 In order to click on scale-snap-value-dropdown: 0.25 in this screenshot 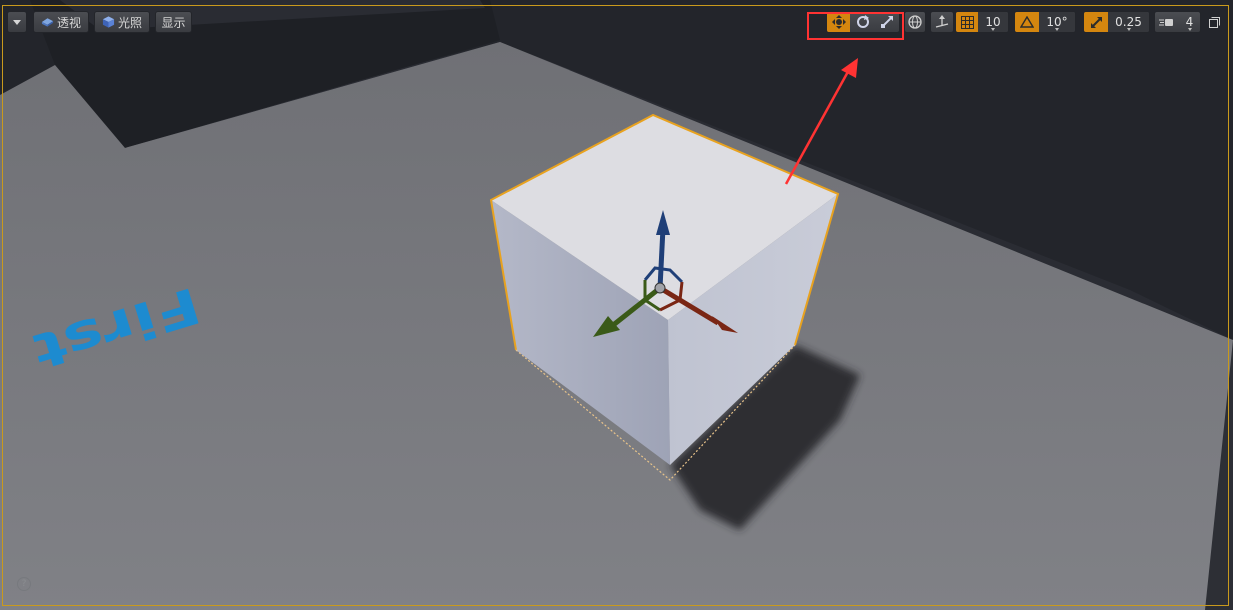, I will do `click(1128, 22)`.